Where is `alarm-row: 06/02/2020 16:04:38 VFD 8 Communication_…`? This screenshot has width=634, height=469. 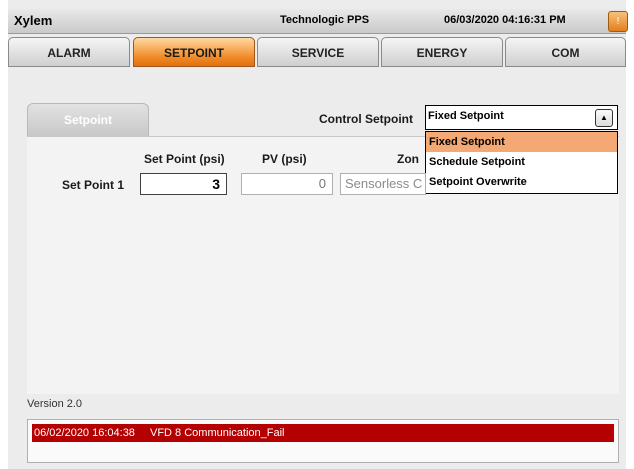 alarm-row: 06/02/2020 16:04:38 VFD 8 Communication_… is located at coordinates (323, 433).